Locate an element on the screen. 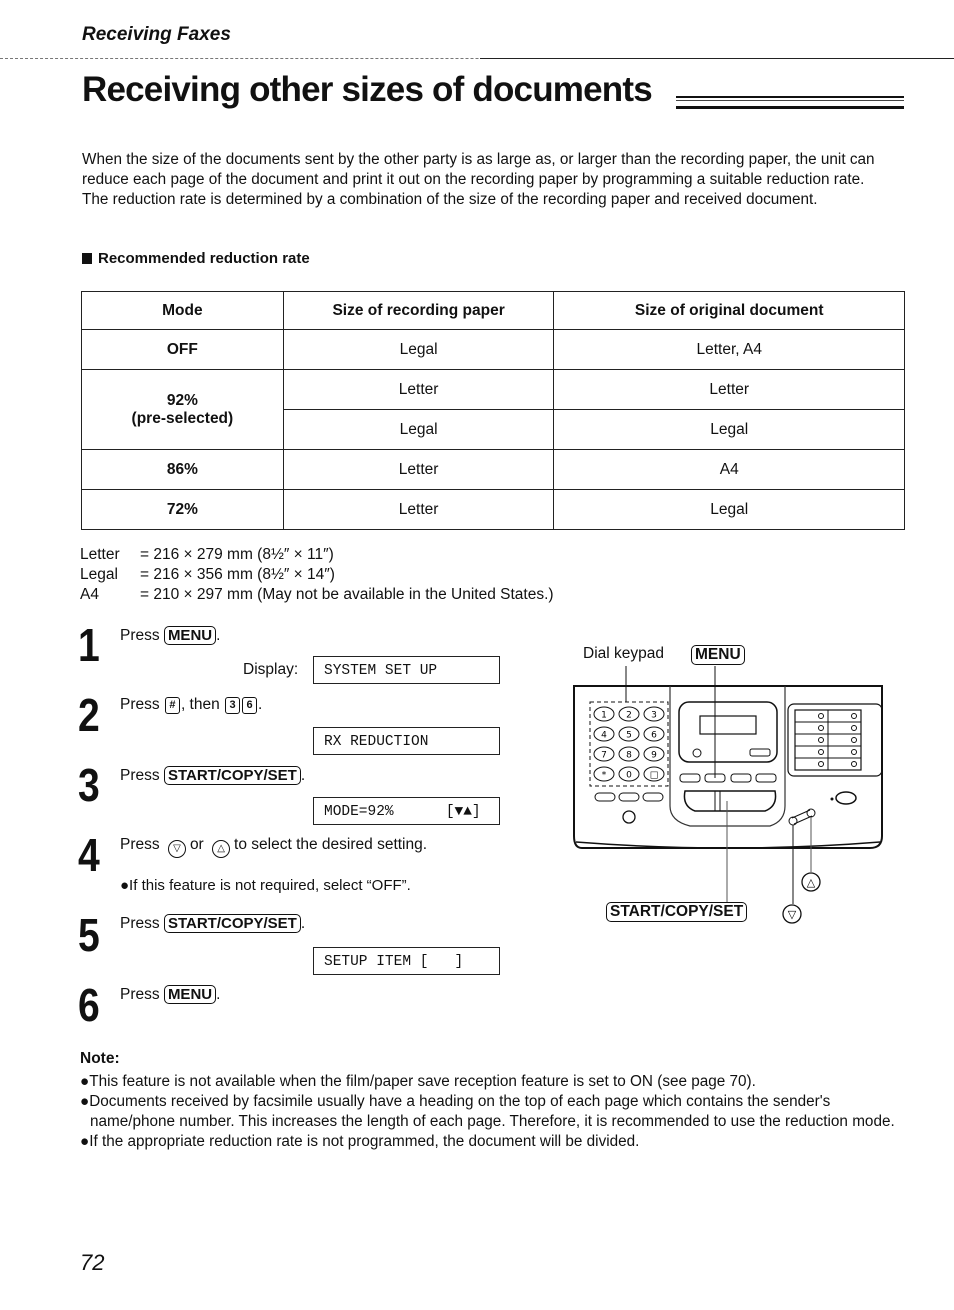 Image resolution: width=954 pixels, height=1310 pixels. table-row: 86% Letter A4 is located at coordinates (493, 469).